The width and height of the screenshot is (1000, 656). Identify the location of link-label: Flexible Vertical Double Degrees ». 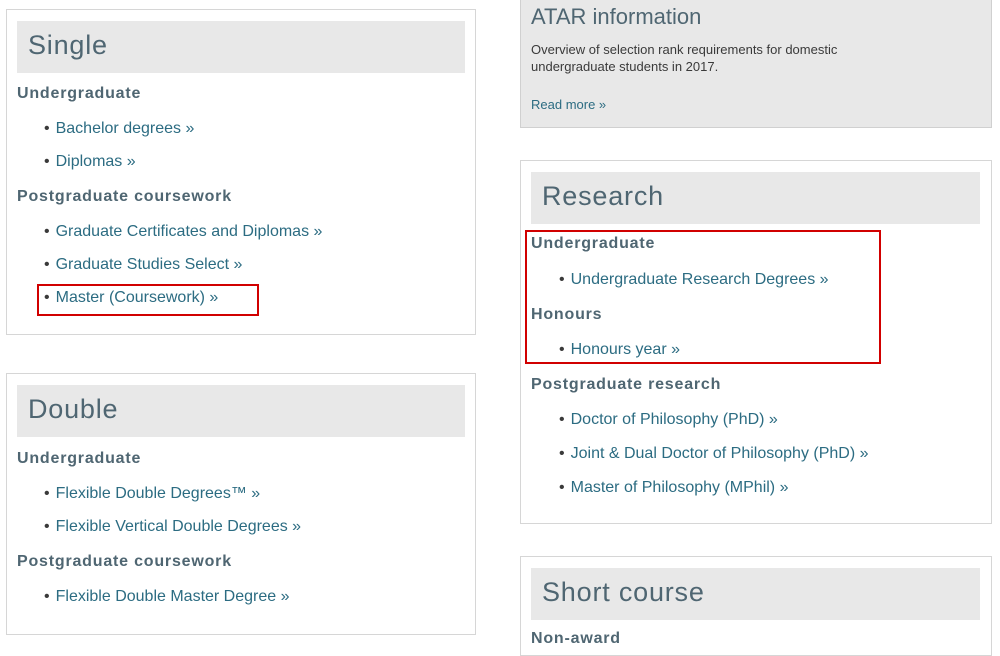
(178, 526).